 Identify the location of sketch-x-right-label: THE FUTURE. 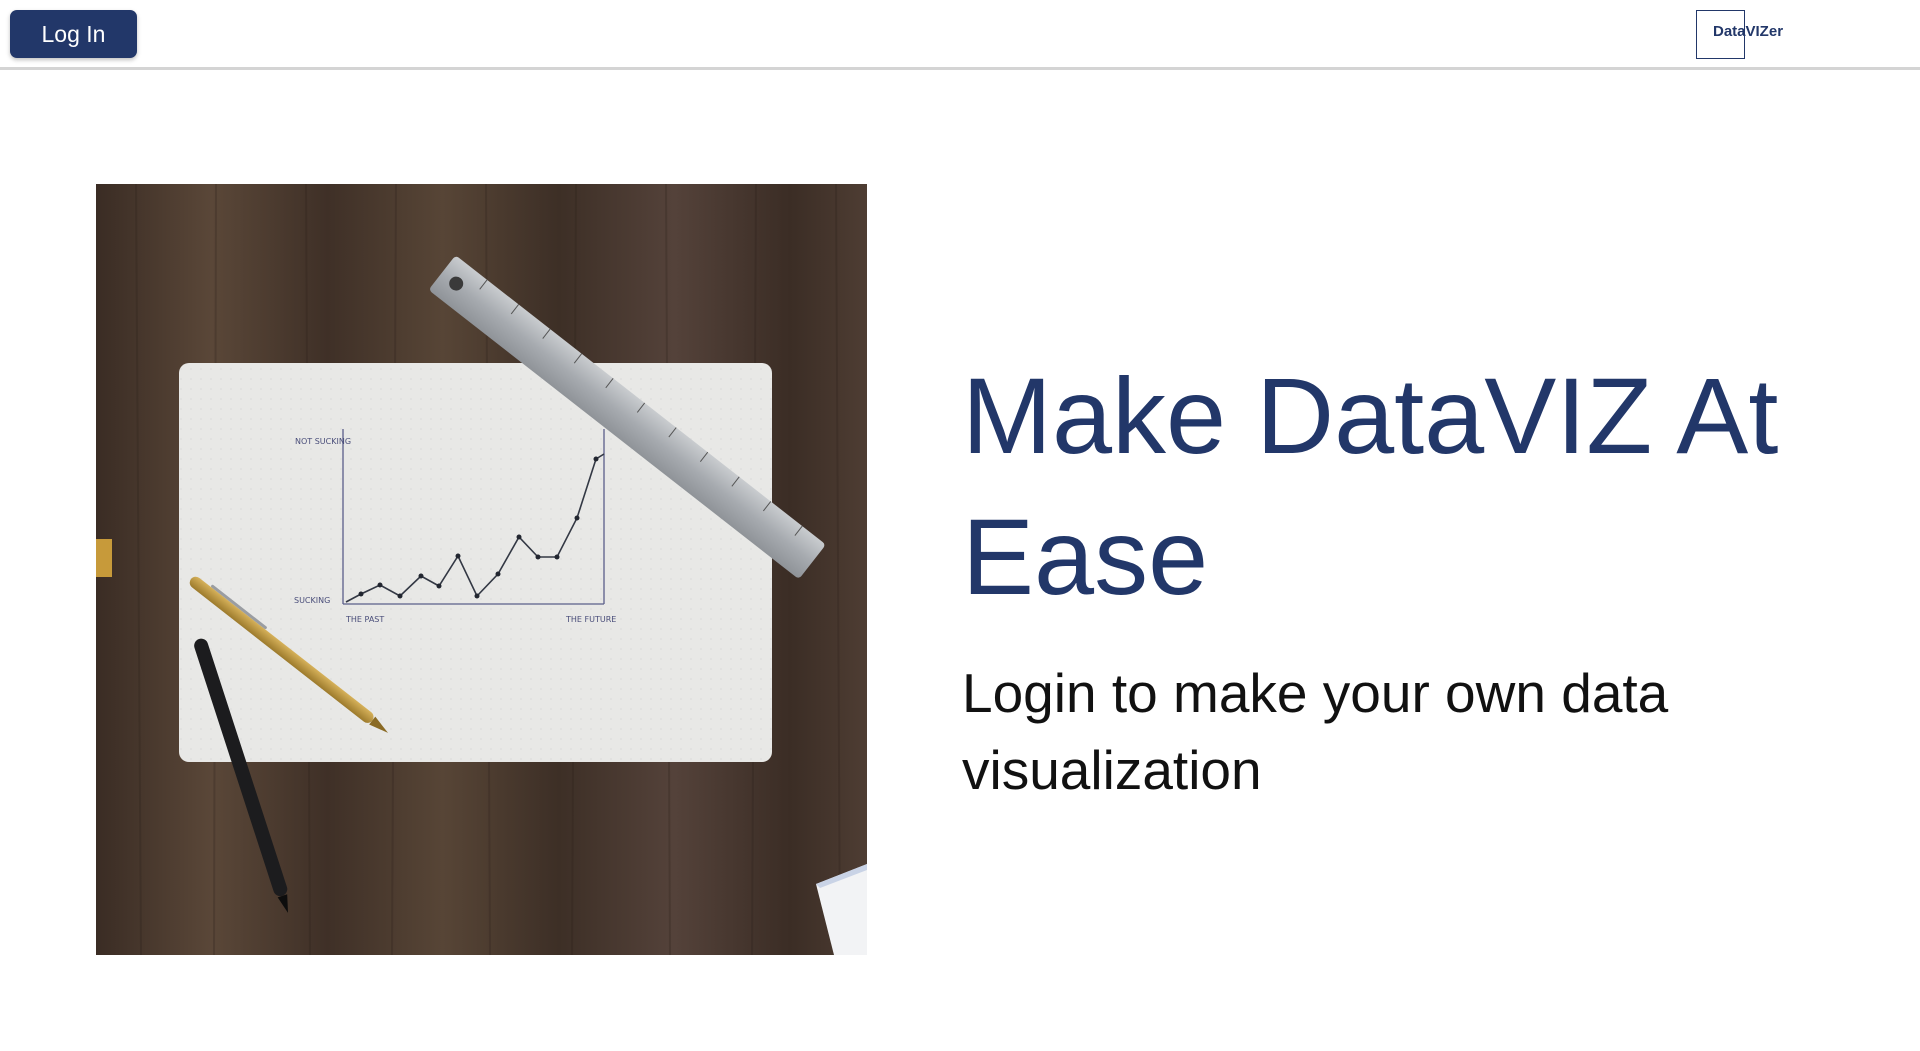
(590, 619).